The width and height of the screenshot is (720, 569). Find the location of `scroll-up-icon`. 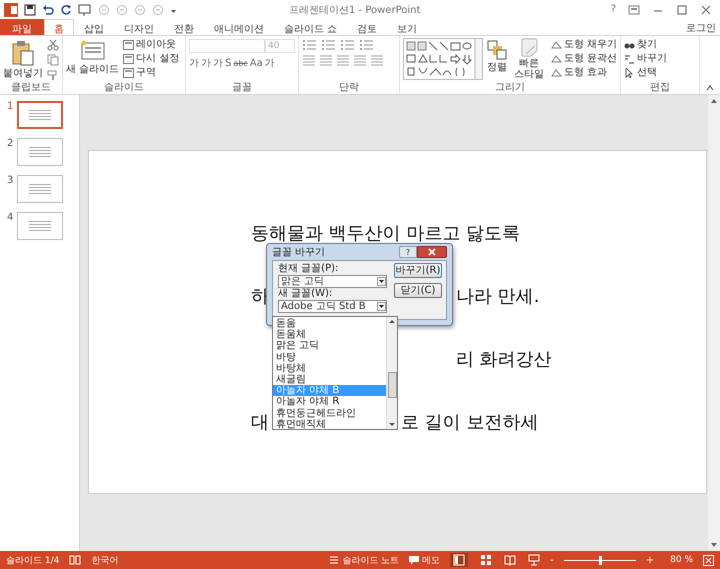

scroll-up-icon is located at coordinates (714, 101).